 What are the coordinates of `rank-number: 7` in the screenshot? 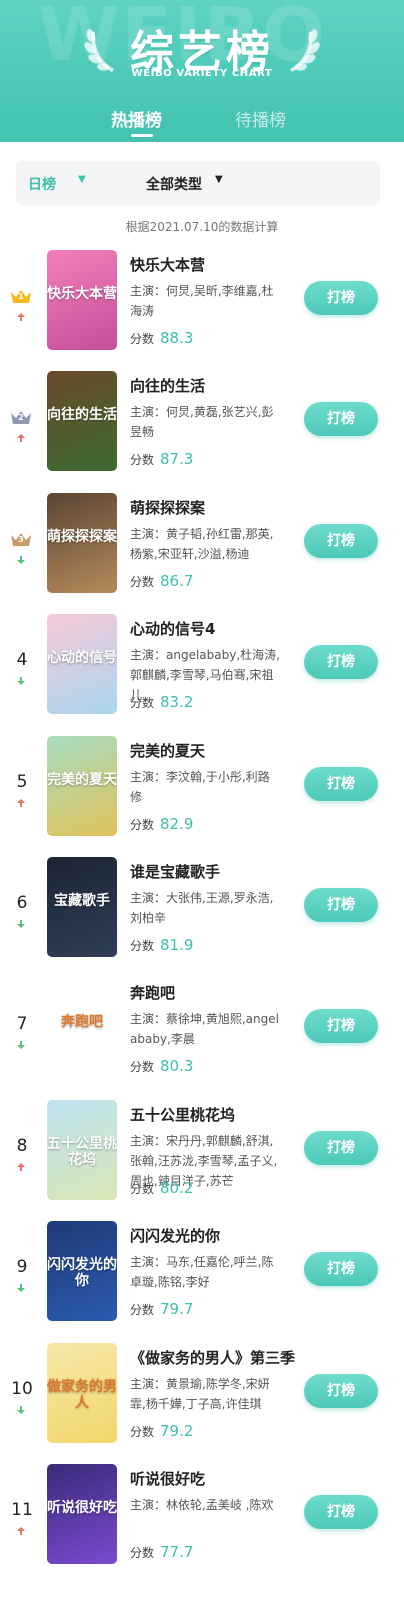 It's located at (22, 1024).